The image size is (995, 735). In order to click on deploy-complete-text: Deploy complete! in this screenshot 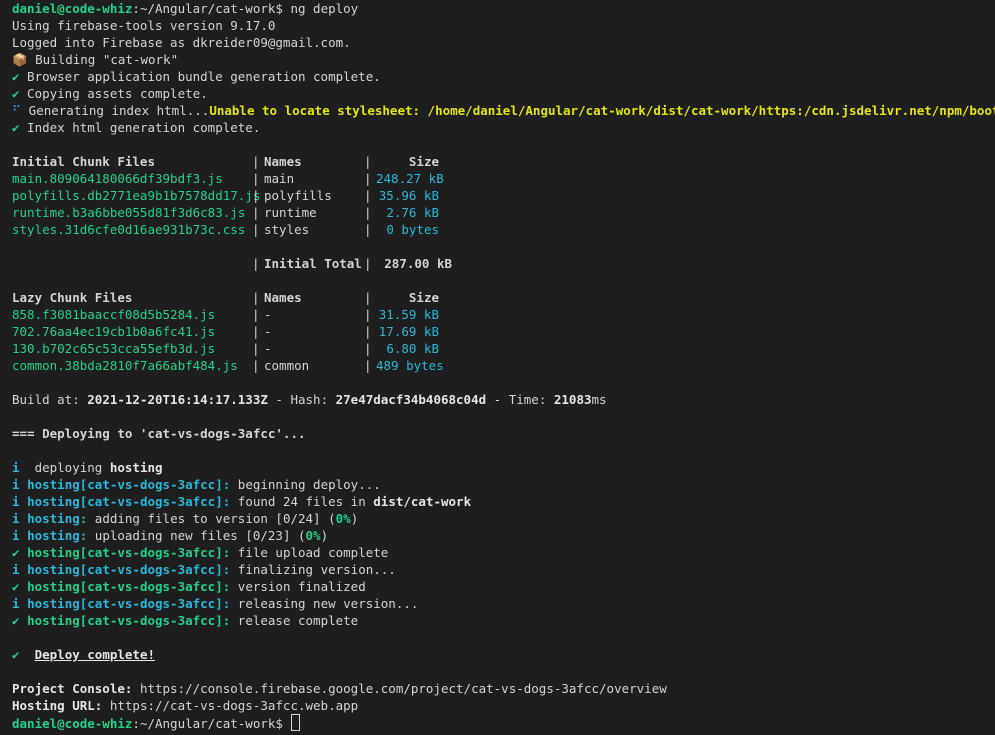, I will do `click(95, 654)`.